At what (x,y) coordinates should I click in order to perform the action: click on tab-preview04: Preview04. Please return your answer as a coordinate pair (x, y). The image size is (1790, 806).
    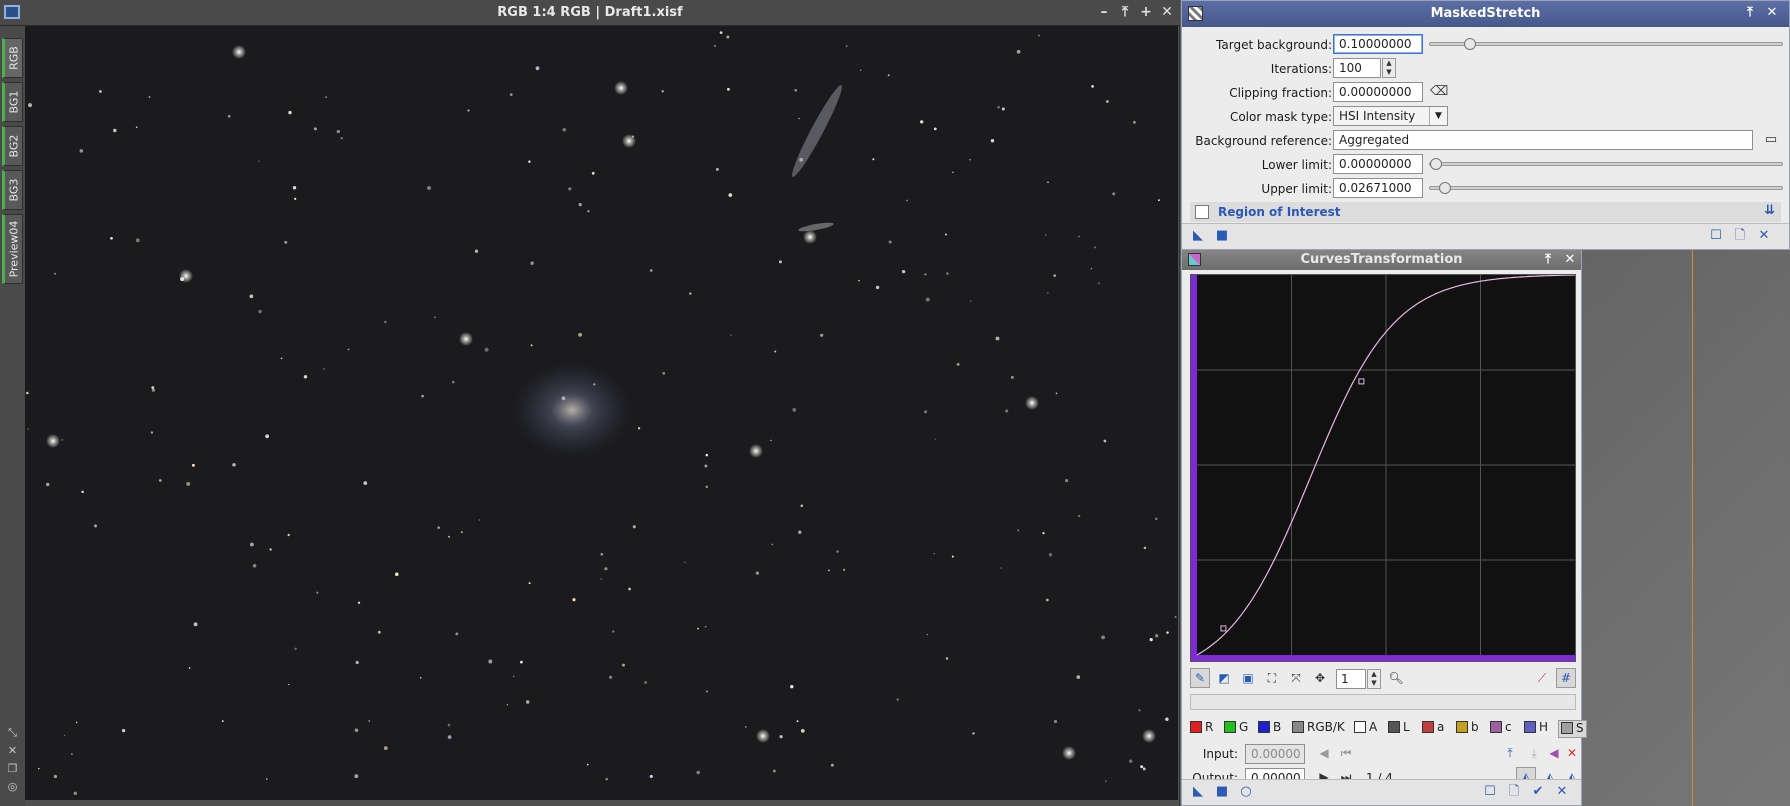
    Looking at the image, I should click on (12, 249).